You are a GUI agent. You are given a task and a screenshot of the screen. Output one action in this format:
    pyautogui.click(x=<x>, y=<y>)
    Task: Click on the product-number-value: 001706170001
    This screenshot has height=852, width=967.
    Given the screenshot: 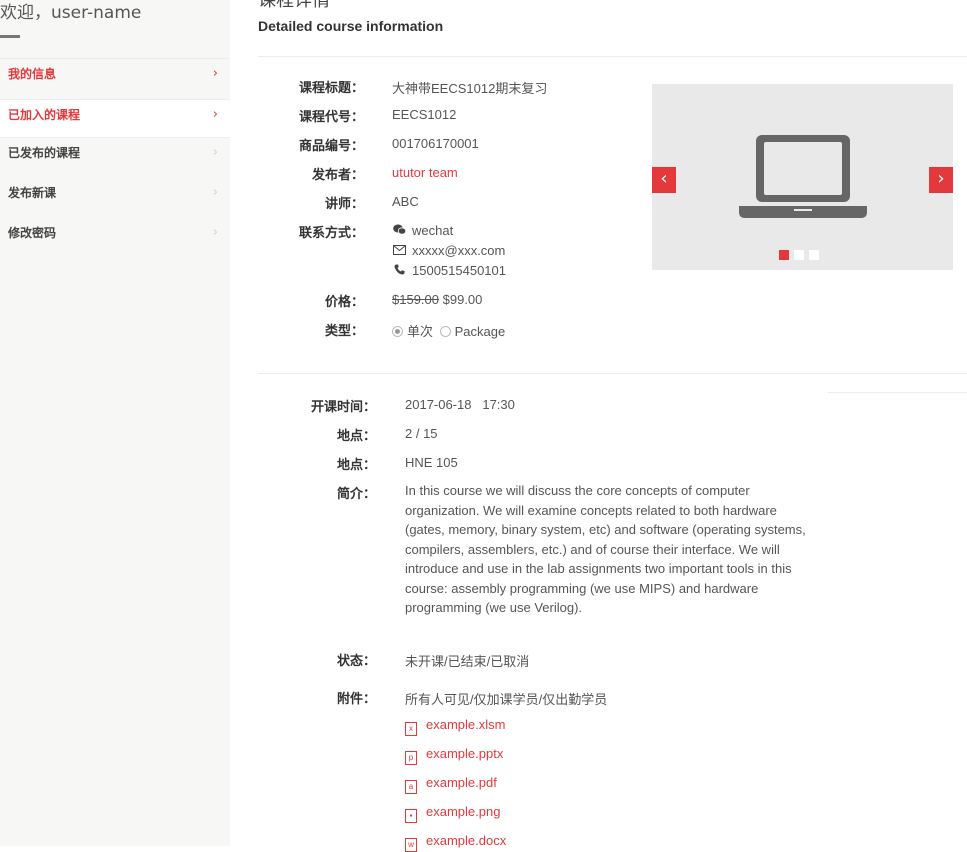 What is the action you would take?
    pyautogui.click(x=435, y=143)
    